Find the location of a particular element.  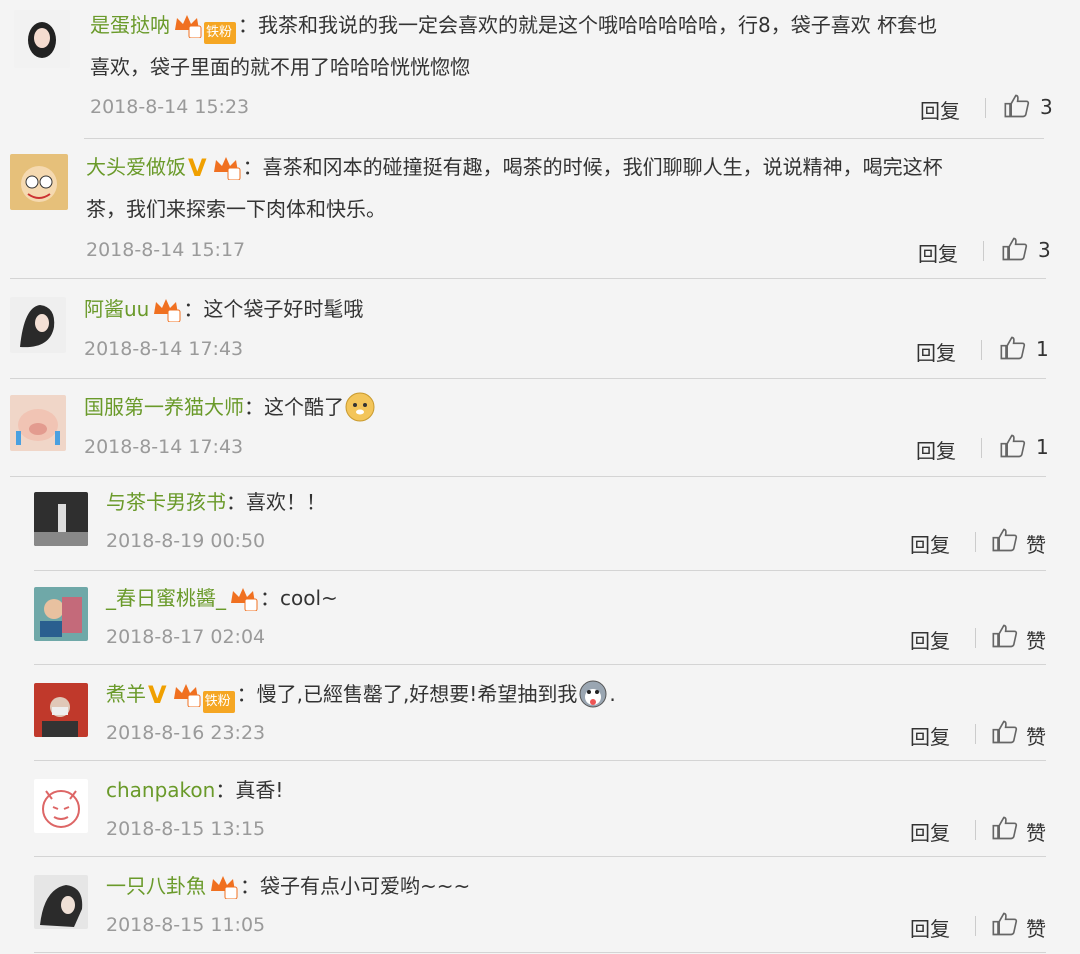

username: 煮羊 is located at coordinates (126, 694).